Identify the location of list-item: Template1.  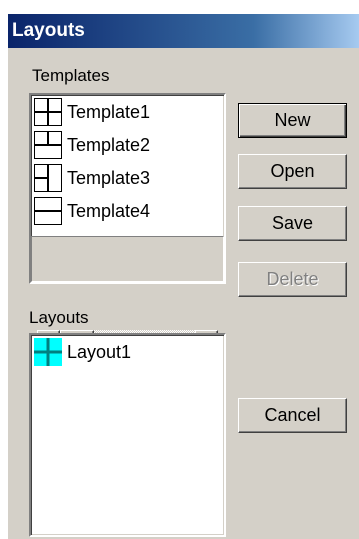
(92, 112).